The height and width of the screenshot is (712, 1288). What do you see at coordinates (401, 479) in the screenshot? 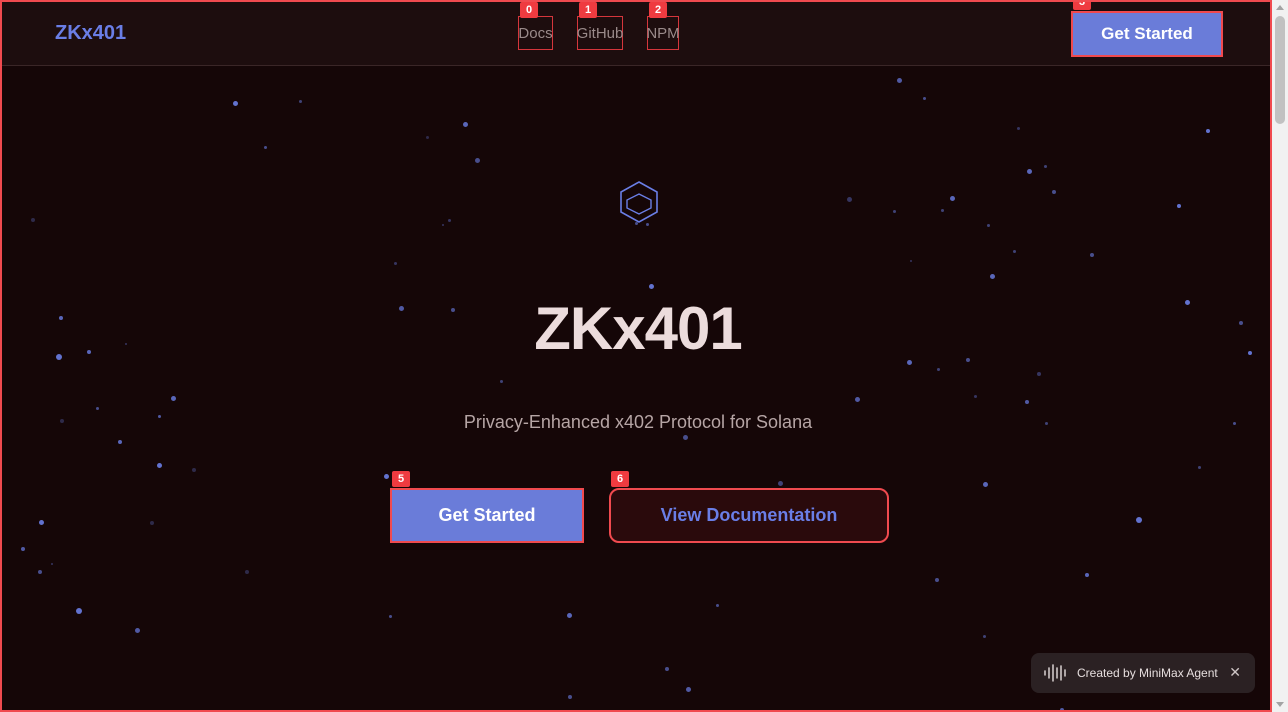
I see `marker-badge: 5` at bounding box center [401, 479].